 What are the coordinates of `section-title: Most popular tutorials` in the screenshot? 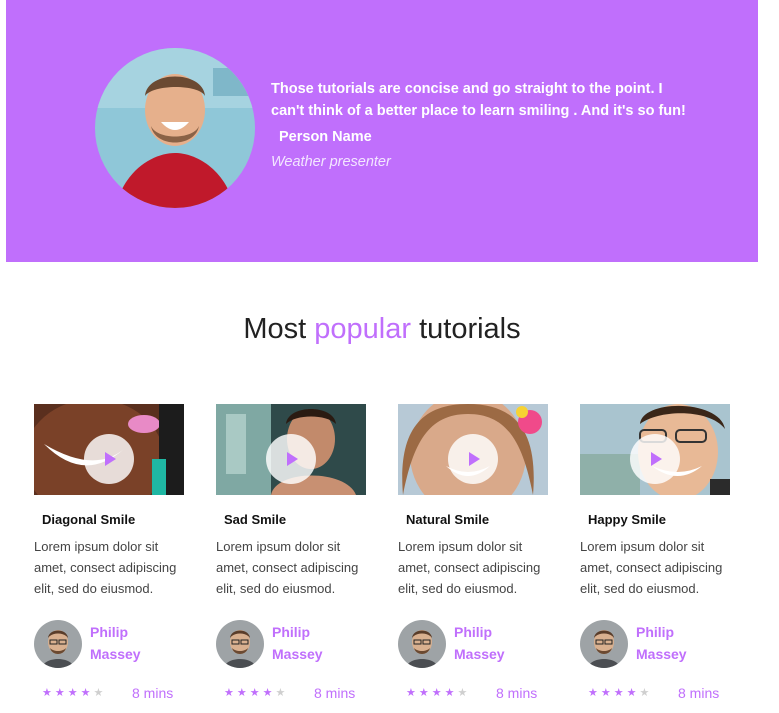 It's located at (382, 329).